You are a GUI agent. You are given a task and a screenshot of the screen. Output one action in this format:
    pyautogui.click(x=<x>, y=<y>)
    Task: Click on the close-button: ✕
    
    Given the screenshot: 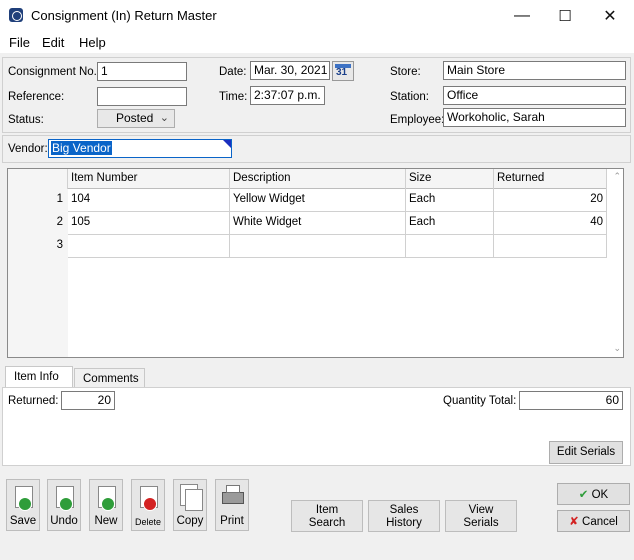 What is the action you would take?
    pyautogui.click(x=610, y=16)
    